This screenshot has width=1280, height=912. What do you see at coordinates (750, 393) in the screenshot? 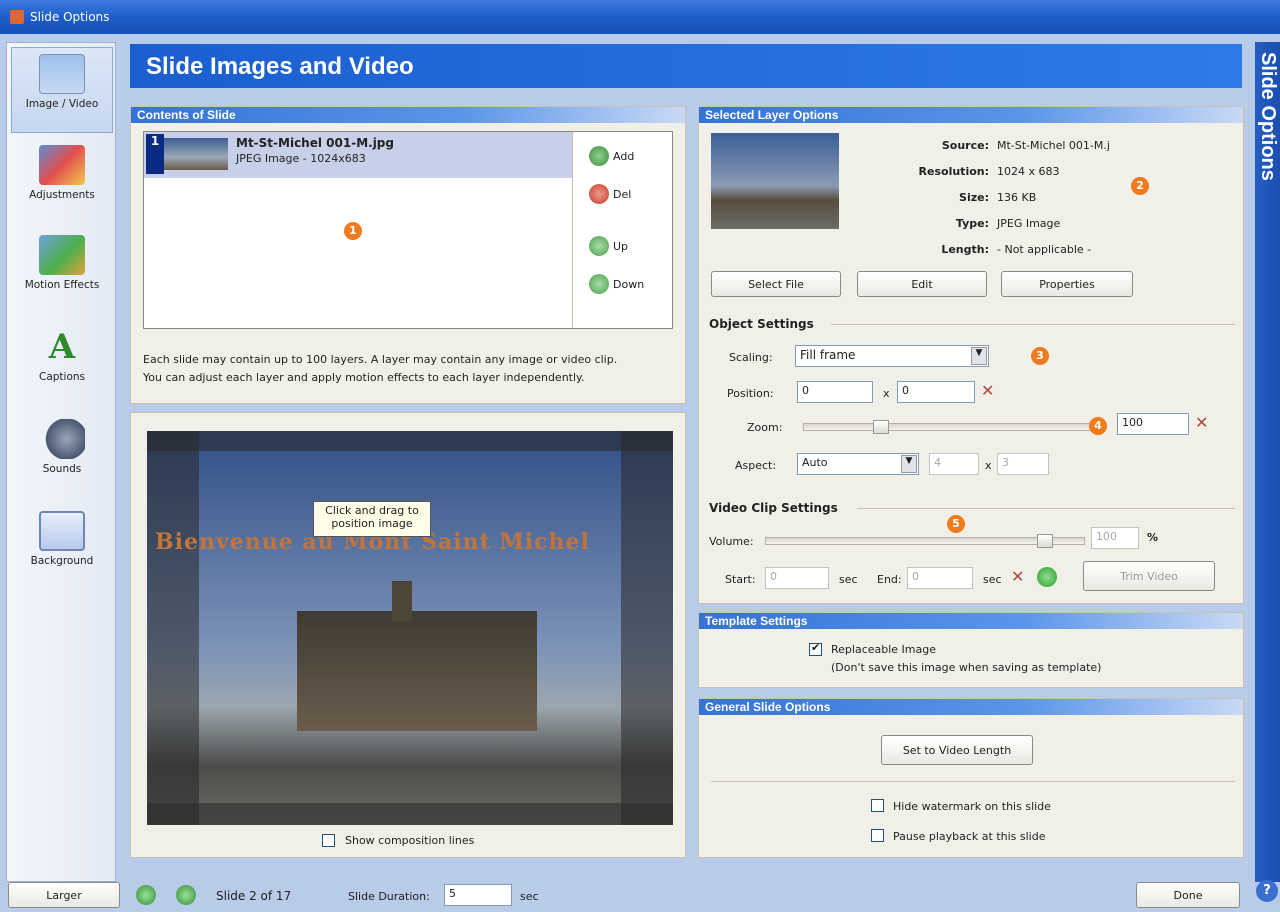
I see `position-label: Position:` at bounding box center [750, 393].